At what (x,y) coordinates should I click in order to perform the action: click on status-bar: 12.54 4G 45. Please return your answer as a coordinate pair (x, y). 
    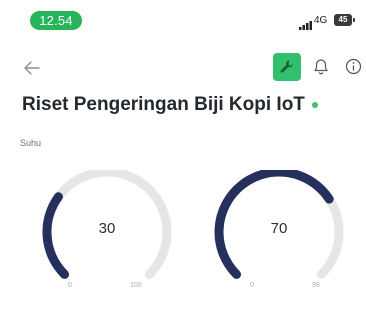
    Looking at the image, I should click on (183, 18).